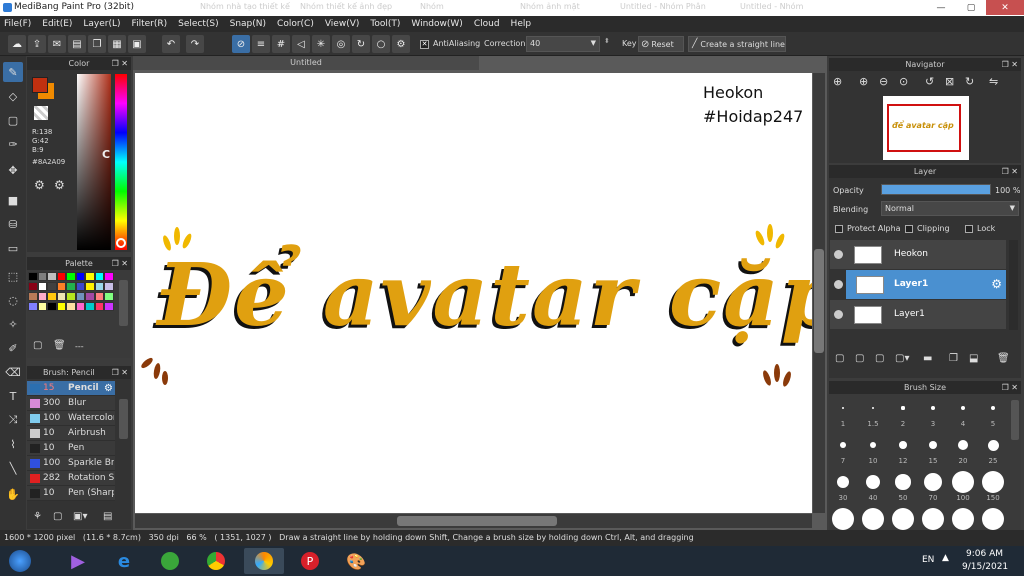 This screenshot has height=576, width=1024. What do you see at coordinates (301, 44) in the screenshot?
I see `vanish-snap-icon: ◁` at bounding box center [301, 44].